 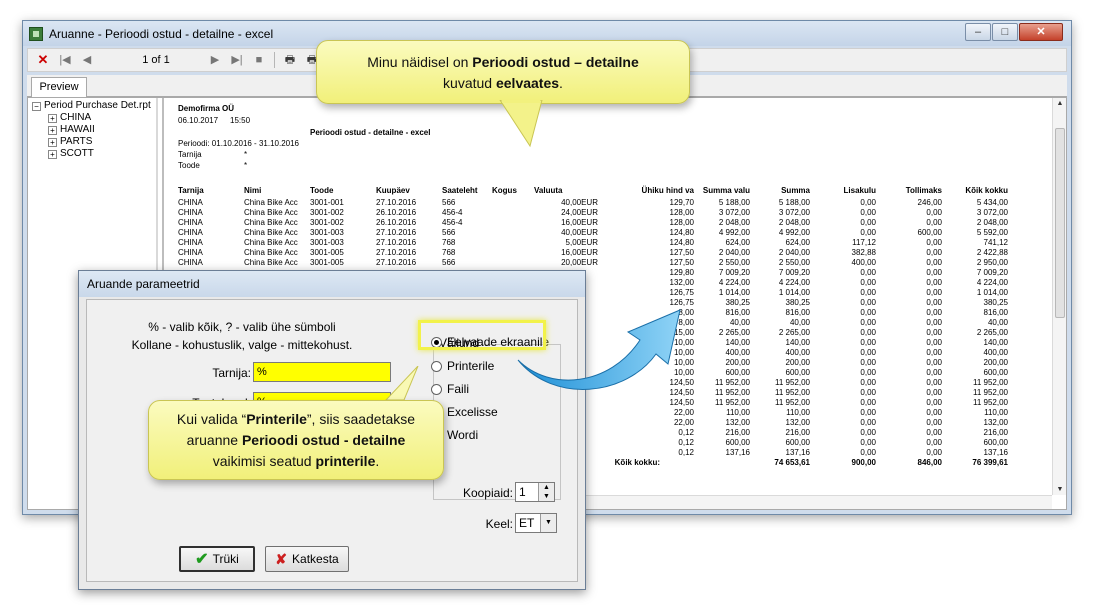 I want to click on table-cell: 0,12, so click(x=686, y=442).